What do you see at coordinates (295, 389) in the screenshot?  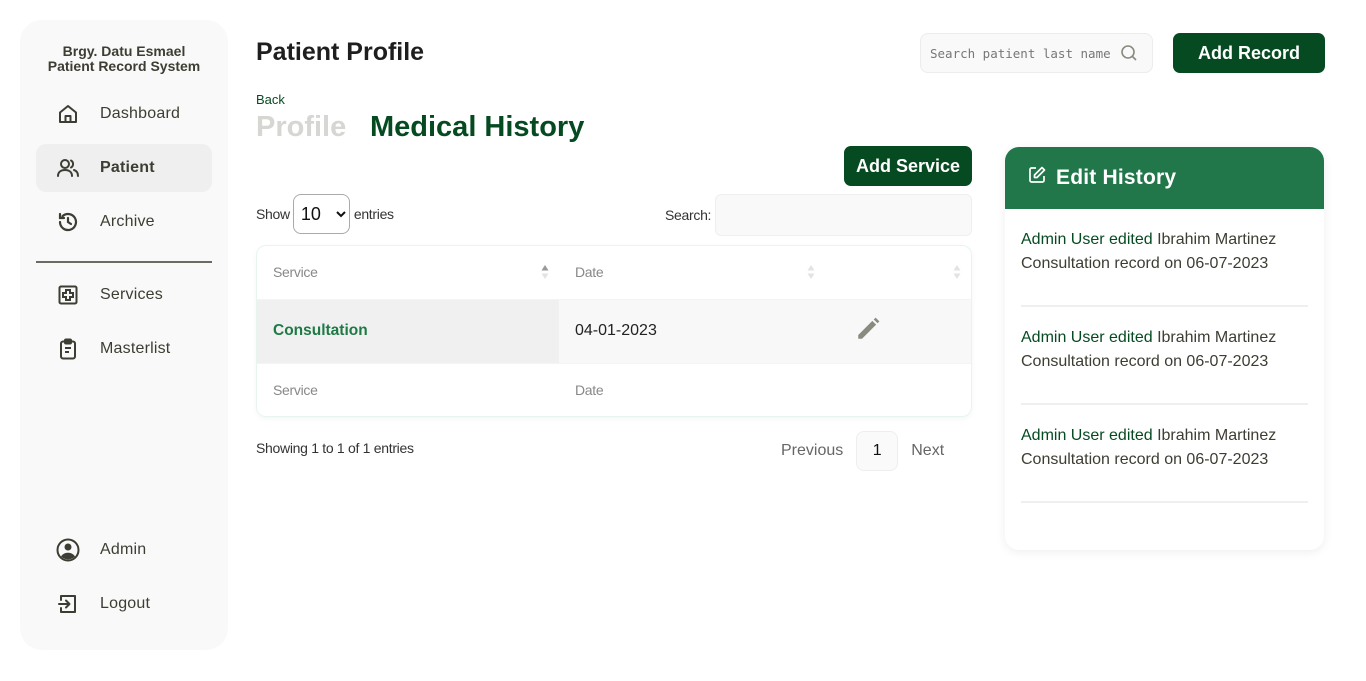 I see `footer-service: Service` at bounding box center [295, 389].